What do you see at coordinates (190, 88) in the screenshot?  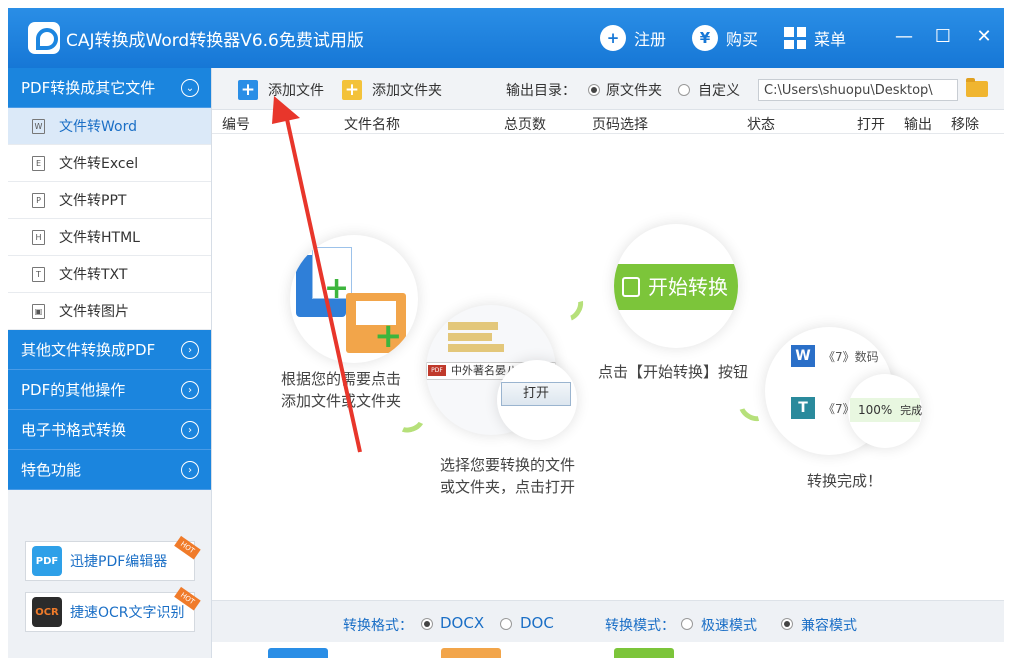 I see `chevron-down-icon: ⌄` at bounding box center [190, 88].